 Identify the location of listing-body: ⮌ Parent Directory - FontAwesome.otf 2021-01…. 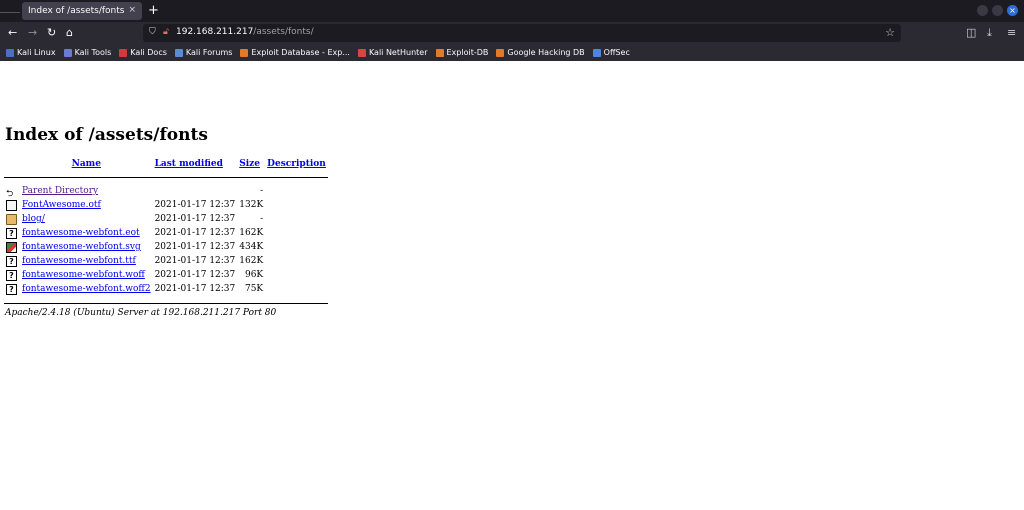
(166, 240).